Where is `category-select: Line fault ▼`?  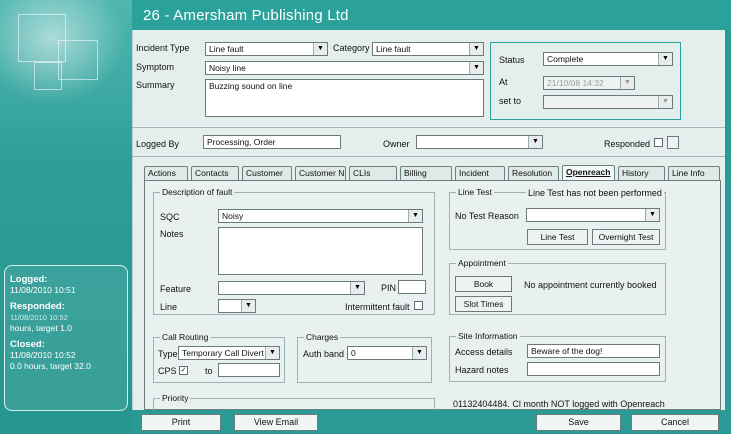 category-select: Line fault ▼ is located at coordinates (428, 49).